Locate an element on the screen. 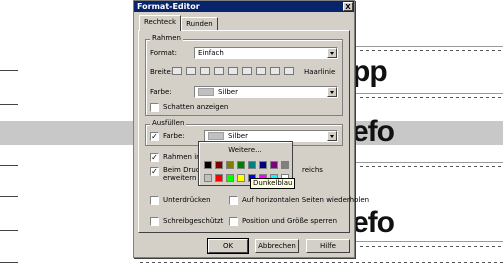 Image resolution: width=503 pixels, height=269 pixels. fill-farbe-label: Farbe: is located at coordinates (174, 136).